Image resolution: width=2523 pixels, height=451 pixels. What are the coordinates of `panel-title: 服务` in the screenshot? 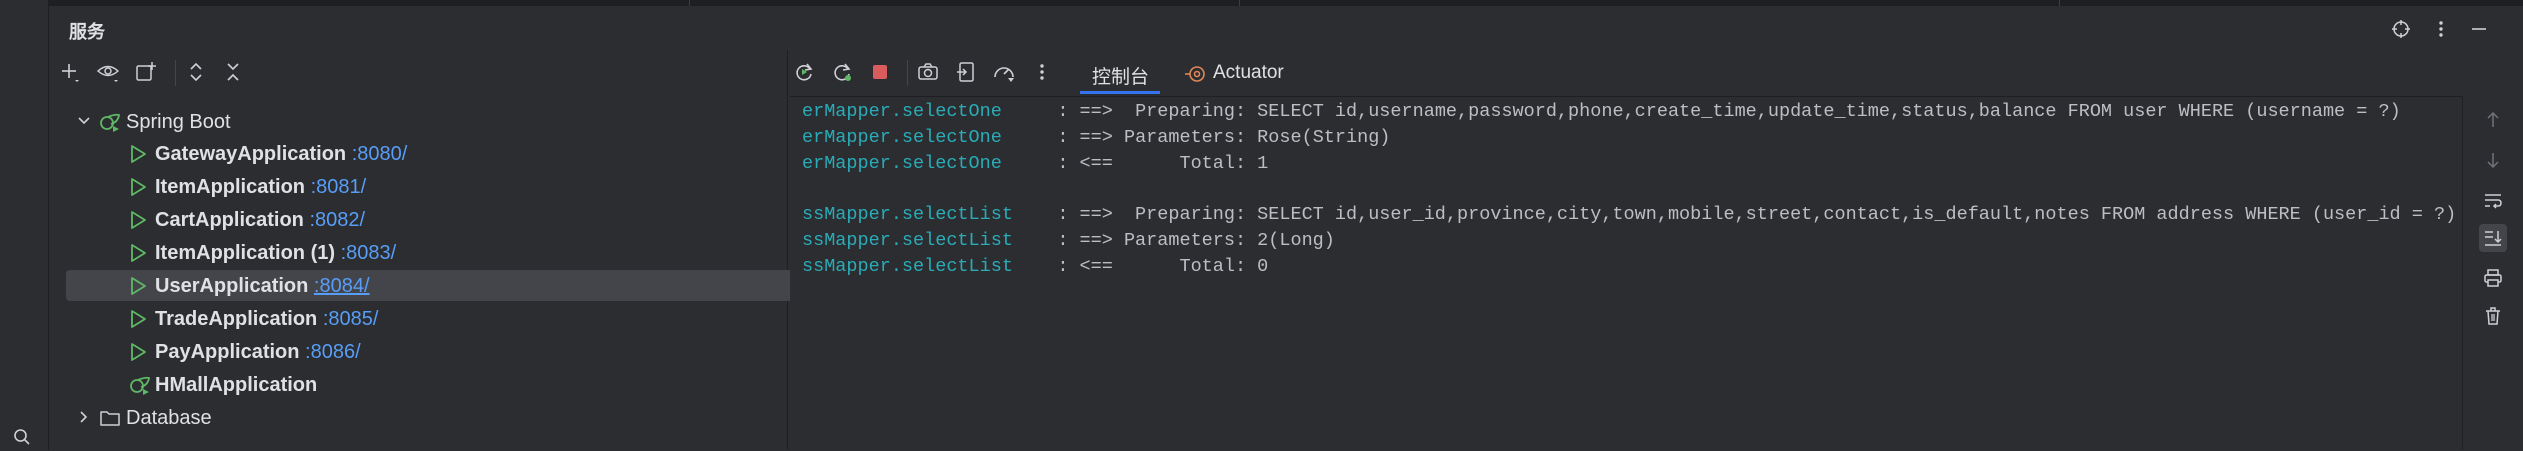 It's located at (87, 32).